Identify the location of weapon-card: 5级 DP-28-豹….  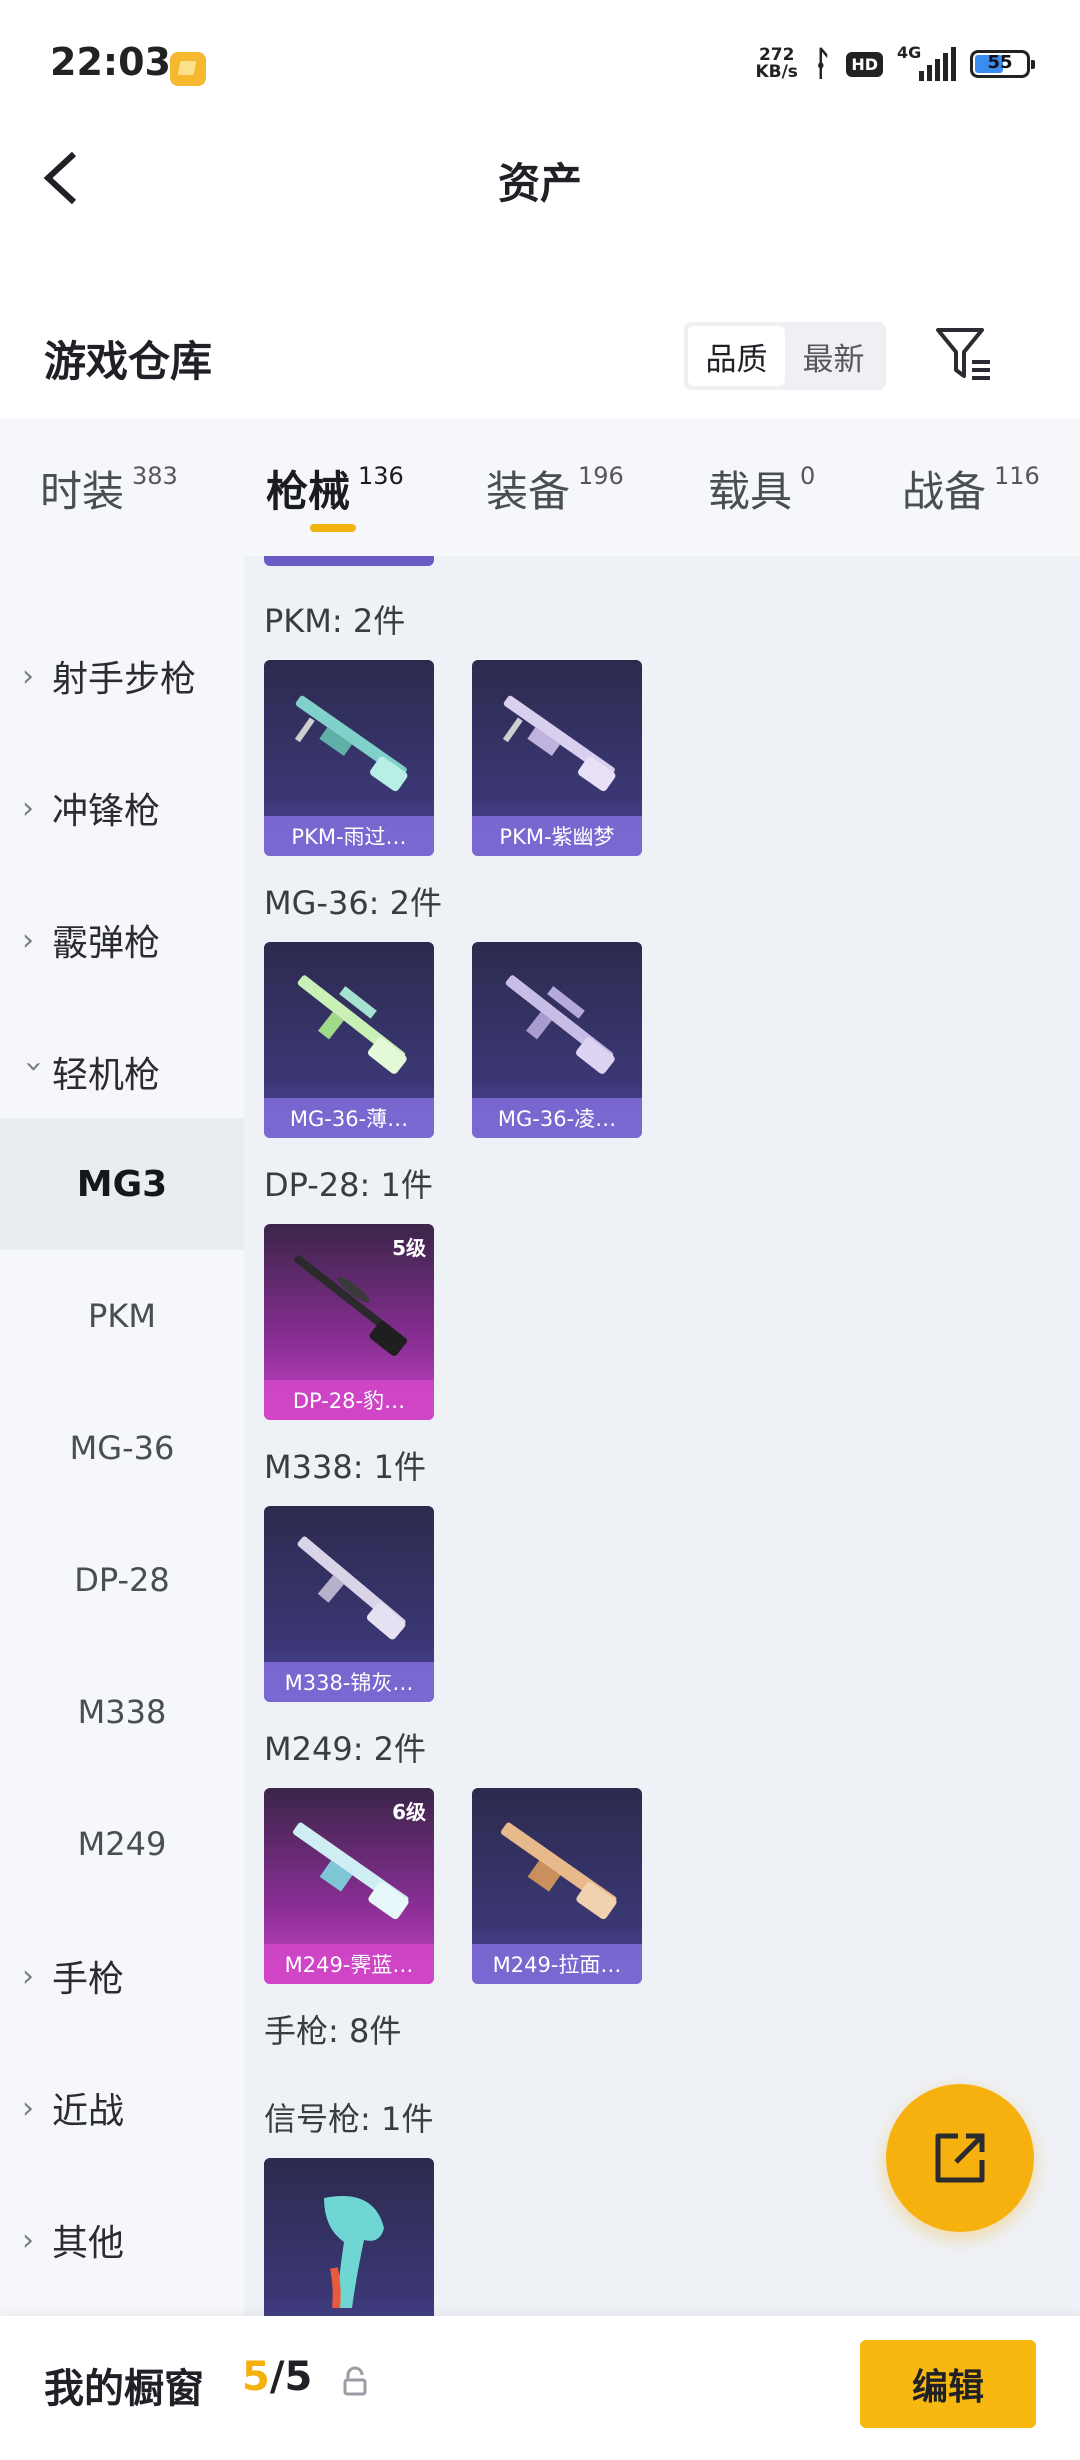
(349, 1322).